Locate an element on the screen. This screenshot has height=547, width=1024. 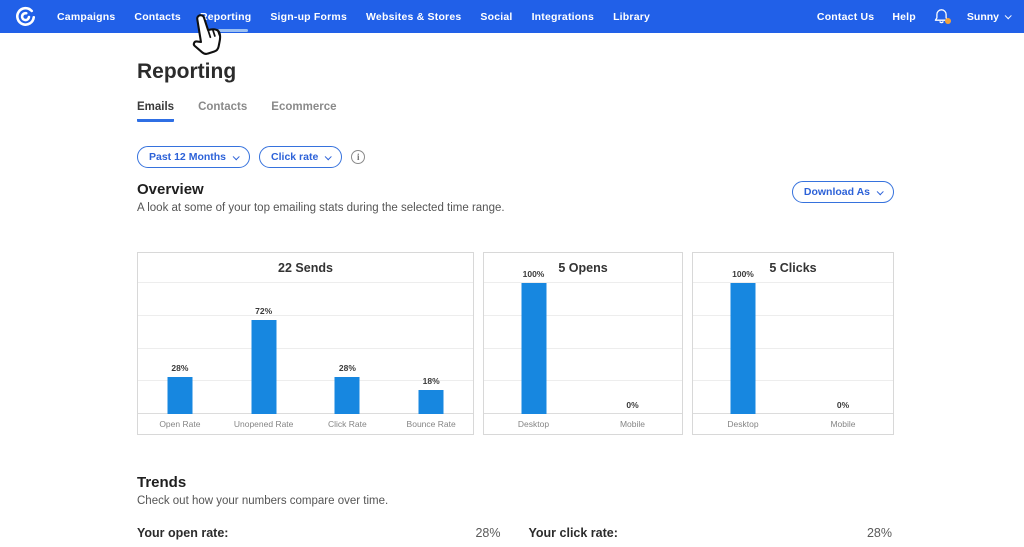
trend-row: Your click rate: 28% is located at coordinates (712, 533).